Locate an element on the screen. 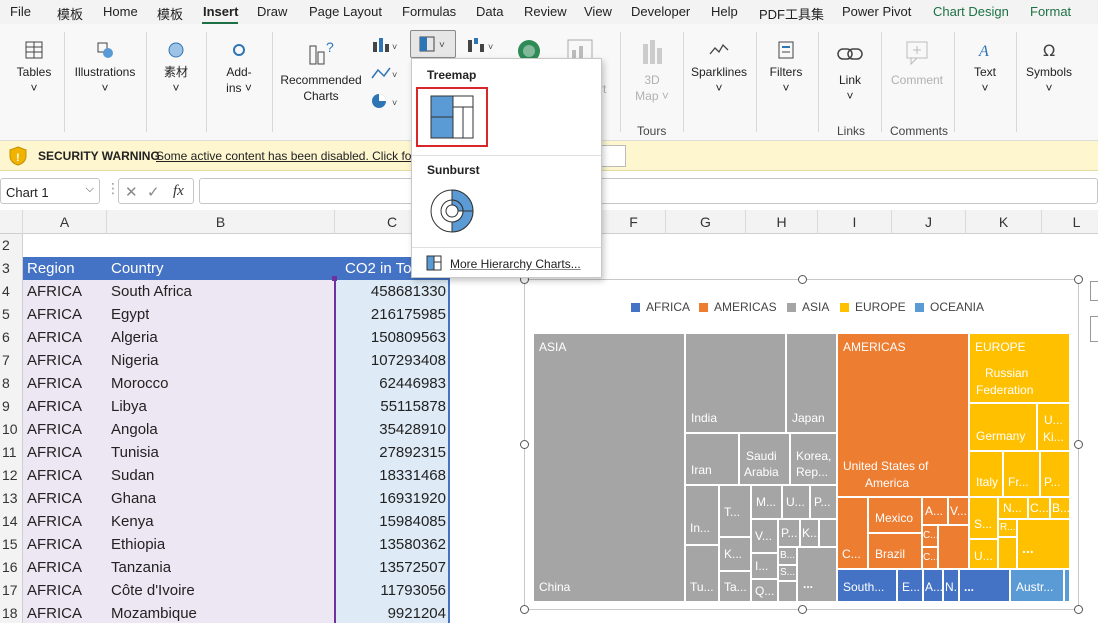 The image size is (1098, 625). table-cell: 18331468 is located at coordinates (391, 475).